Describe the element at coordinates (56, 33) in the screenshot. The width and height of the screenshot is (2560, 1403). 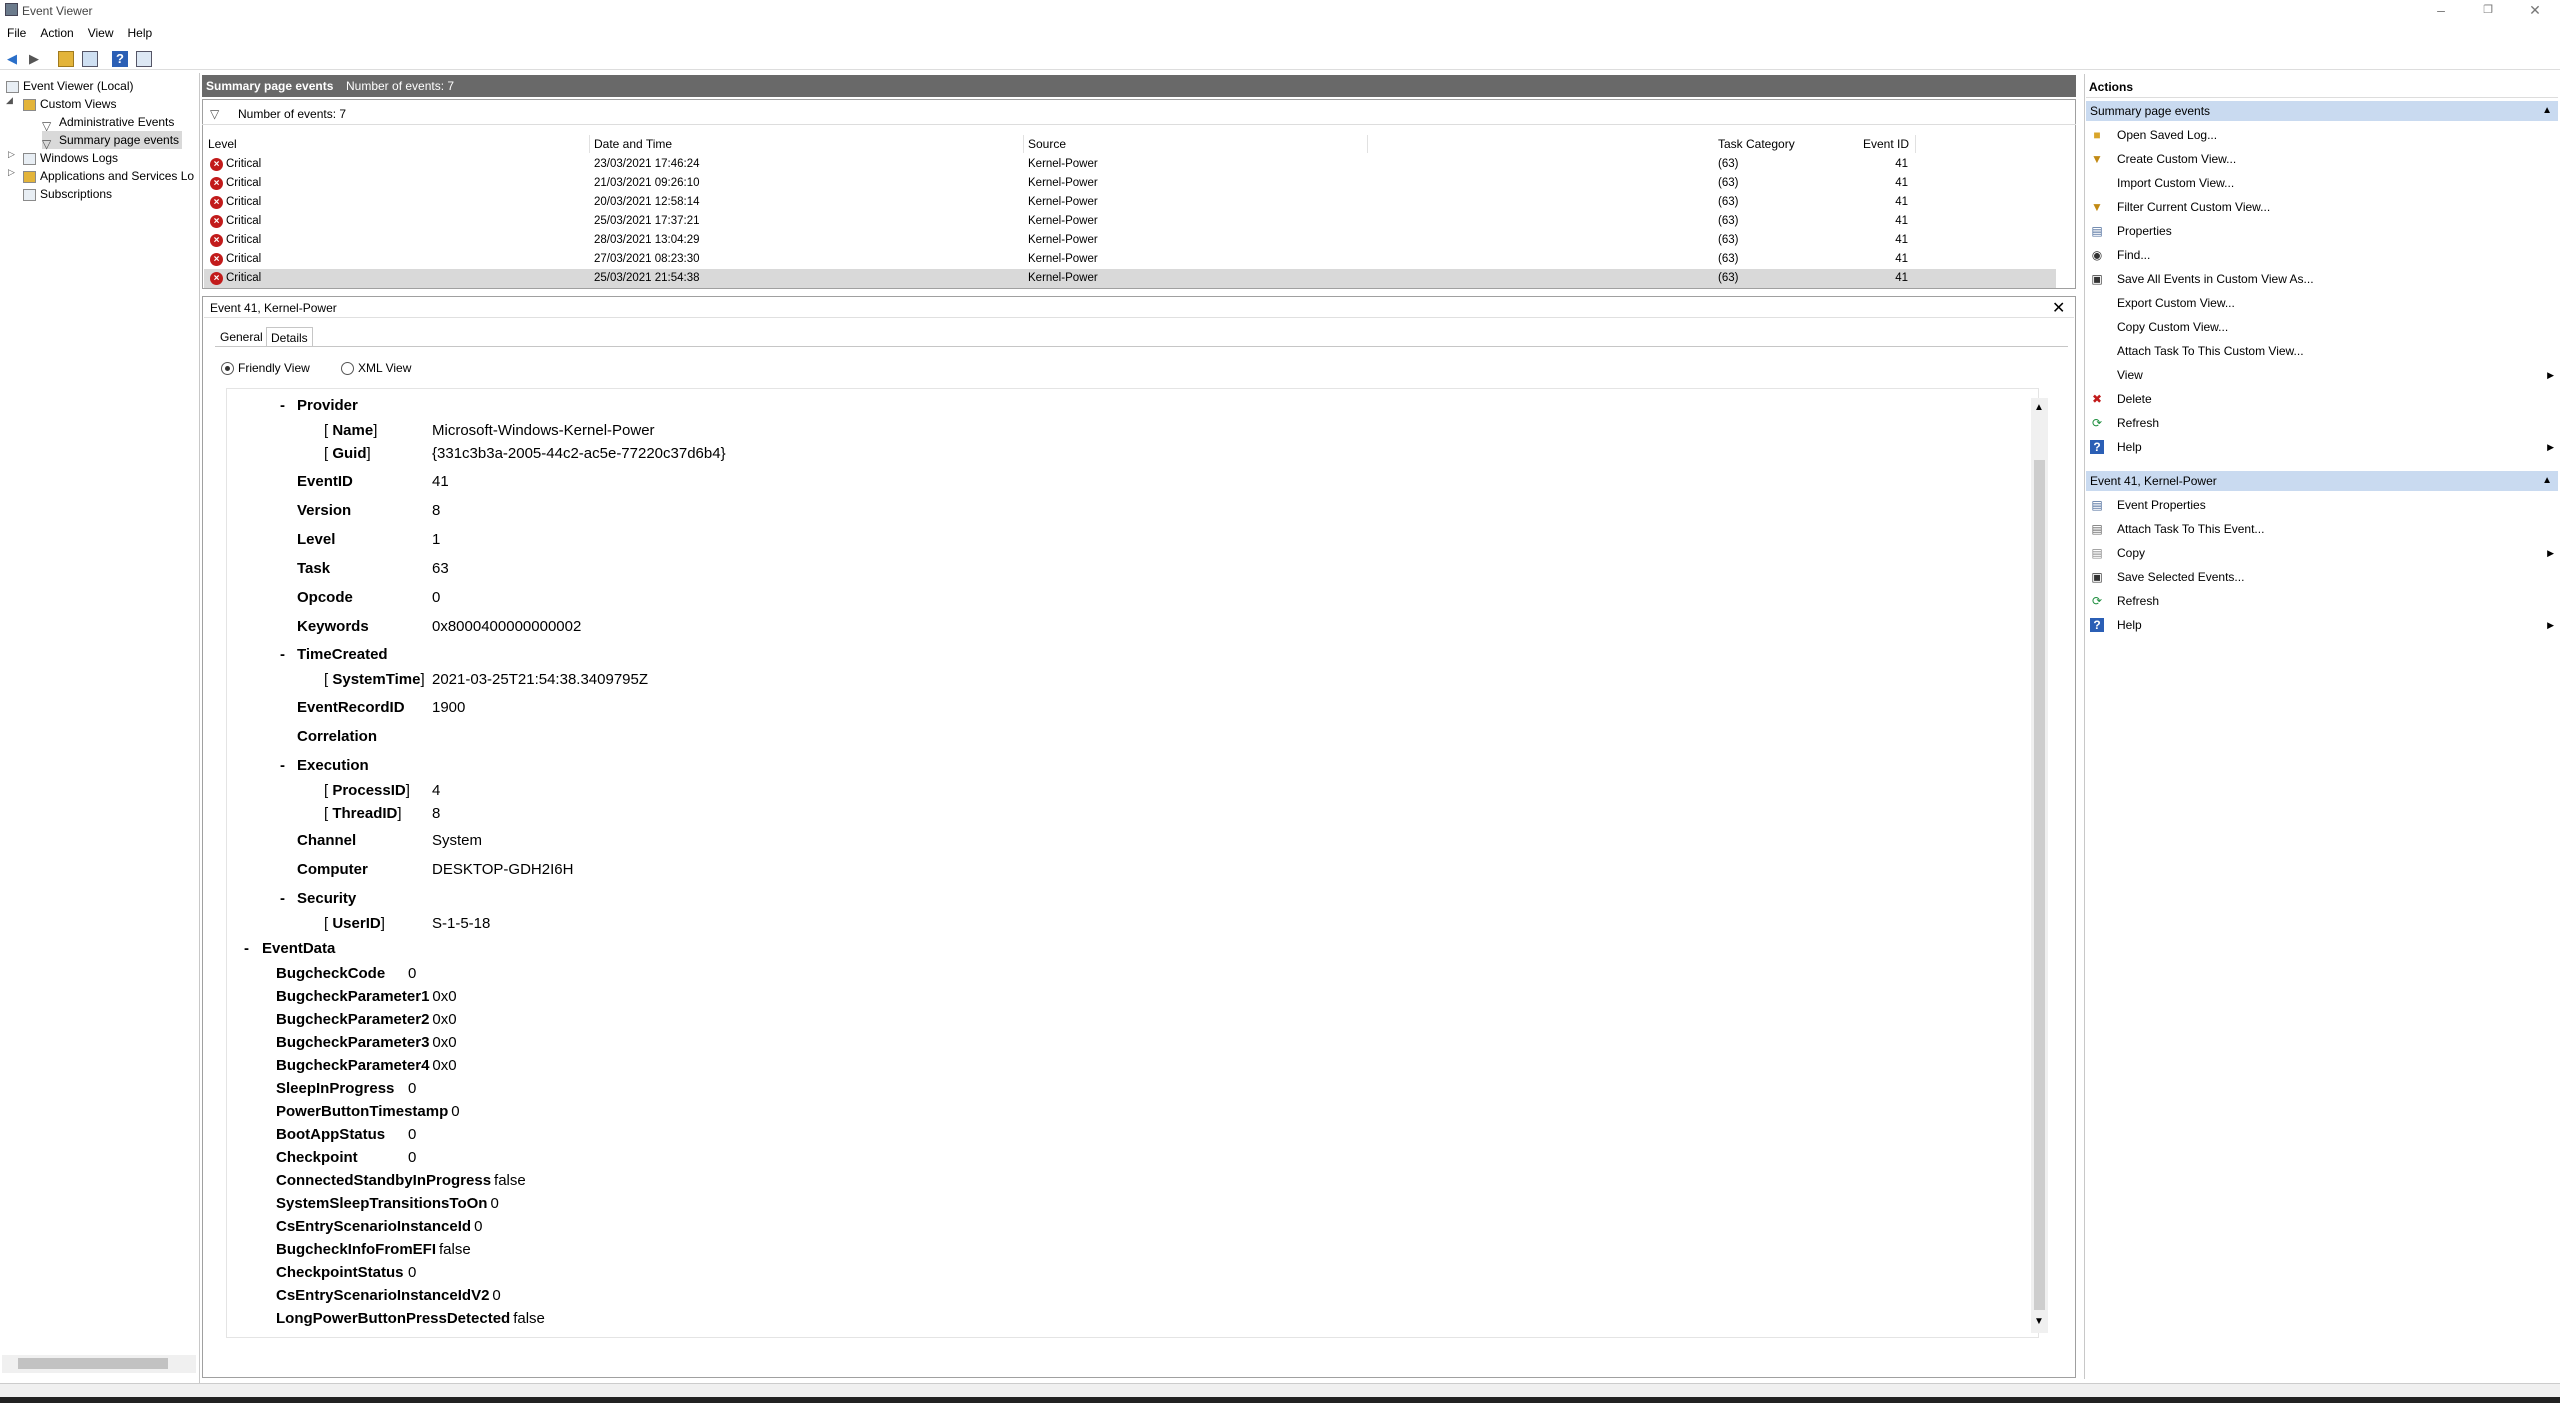
I see `menu-action: Action` at that location.